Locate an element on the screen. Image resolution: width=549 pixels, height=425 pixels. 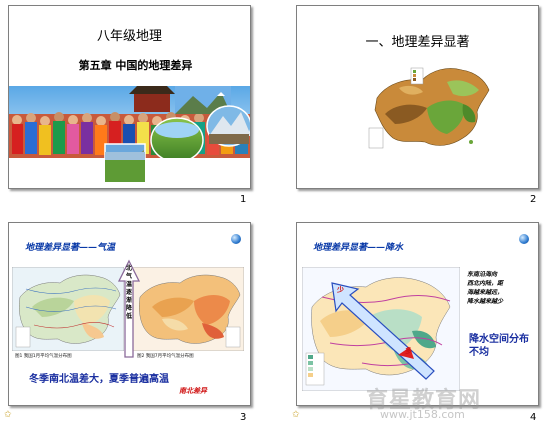
slide-4-precipitation-map is located at coordinates (381, 329).